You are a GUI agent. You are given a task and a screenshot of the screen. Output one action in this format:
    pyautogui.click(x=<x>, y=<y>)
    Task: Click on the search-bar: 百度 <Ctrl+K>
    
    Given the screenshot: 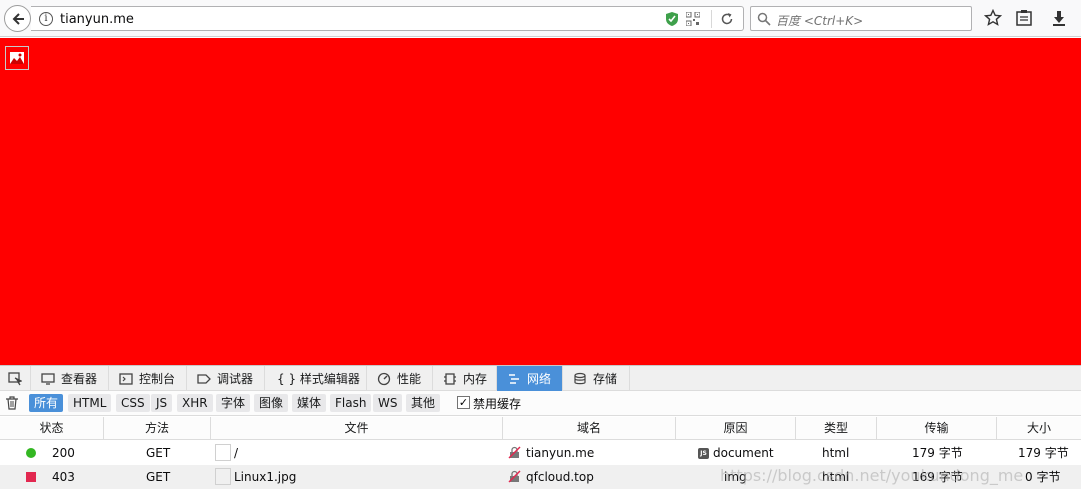 What is the action you would take?
    pyautogui.click(x=861, y=18)
    